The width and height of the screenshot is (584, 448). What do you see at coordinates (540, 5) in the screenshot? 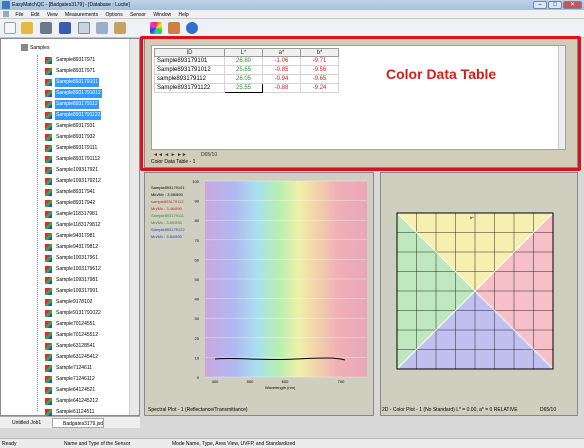
I see `minimize-button: –` at bounding box center [540, 5].